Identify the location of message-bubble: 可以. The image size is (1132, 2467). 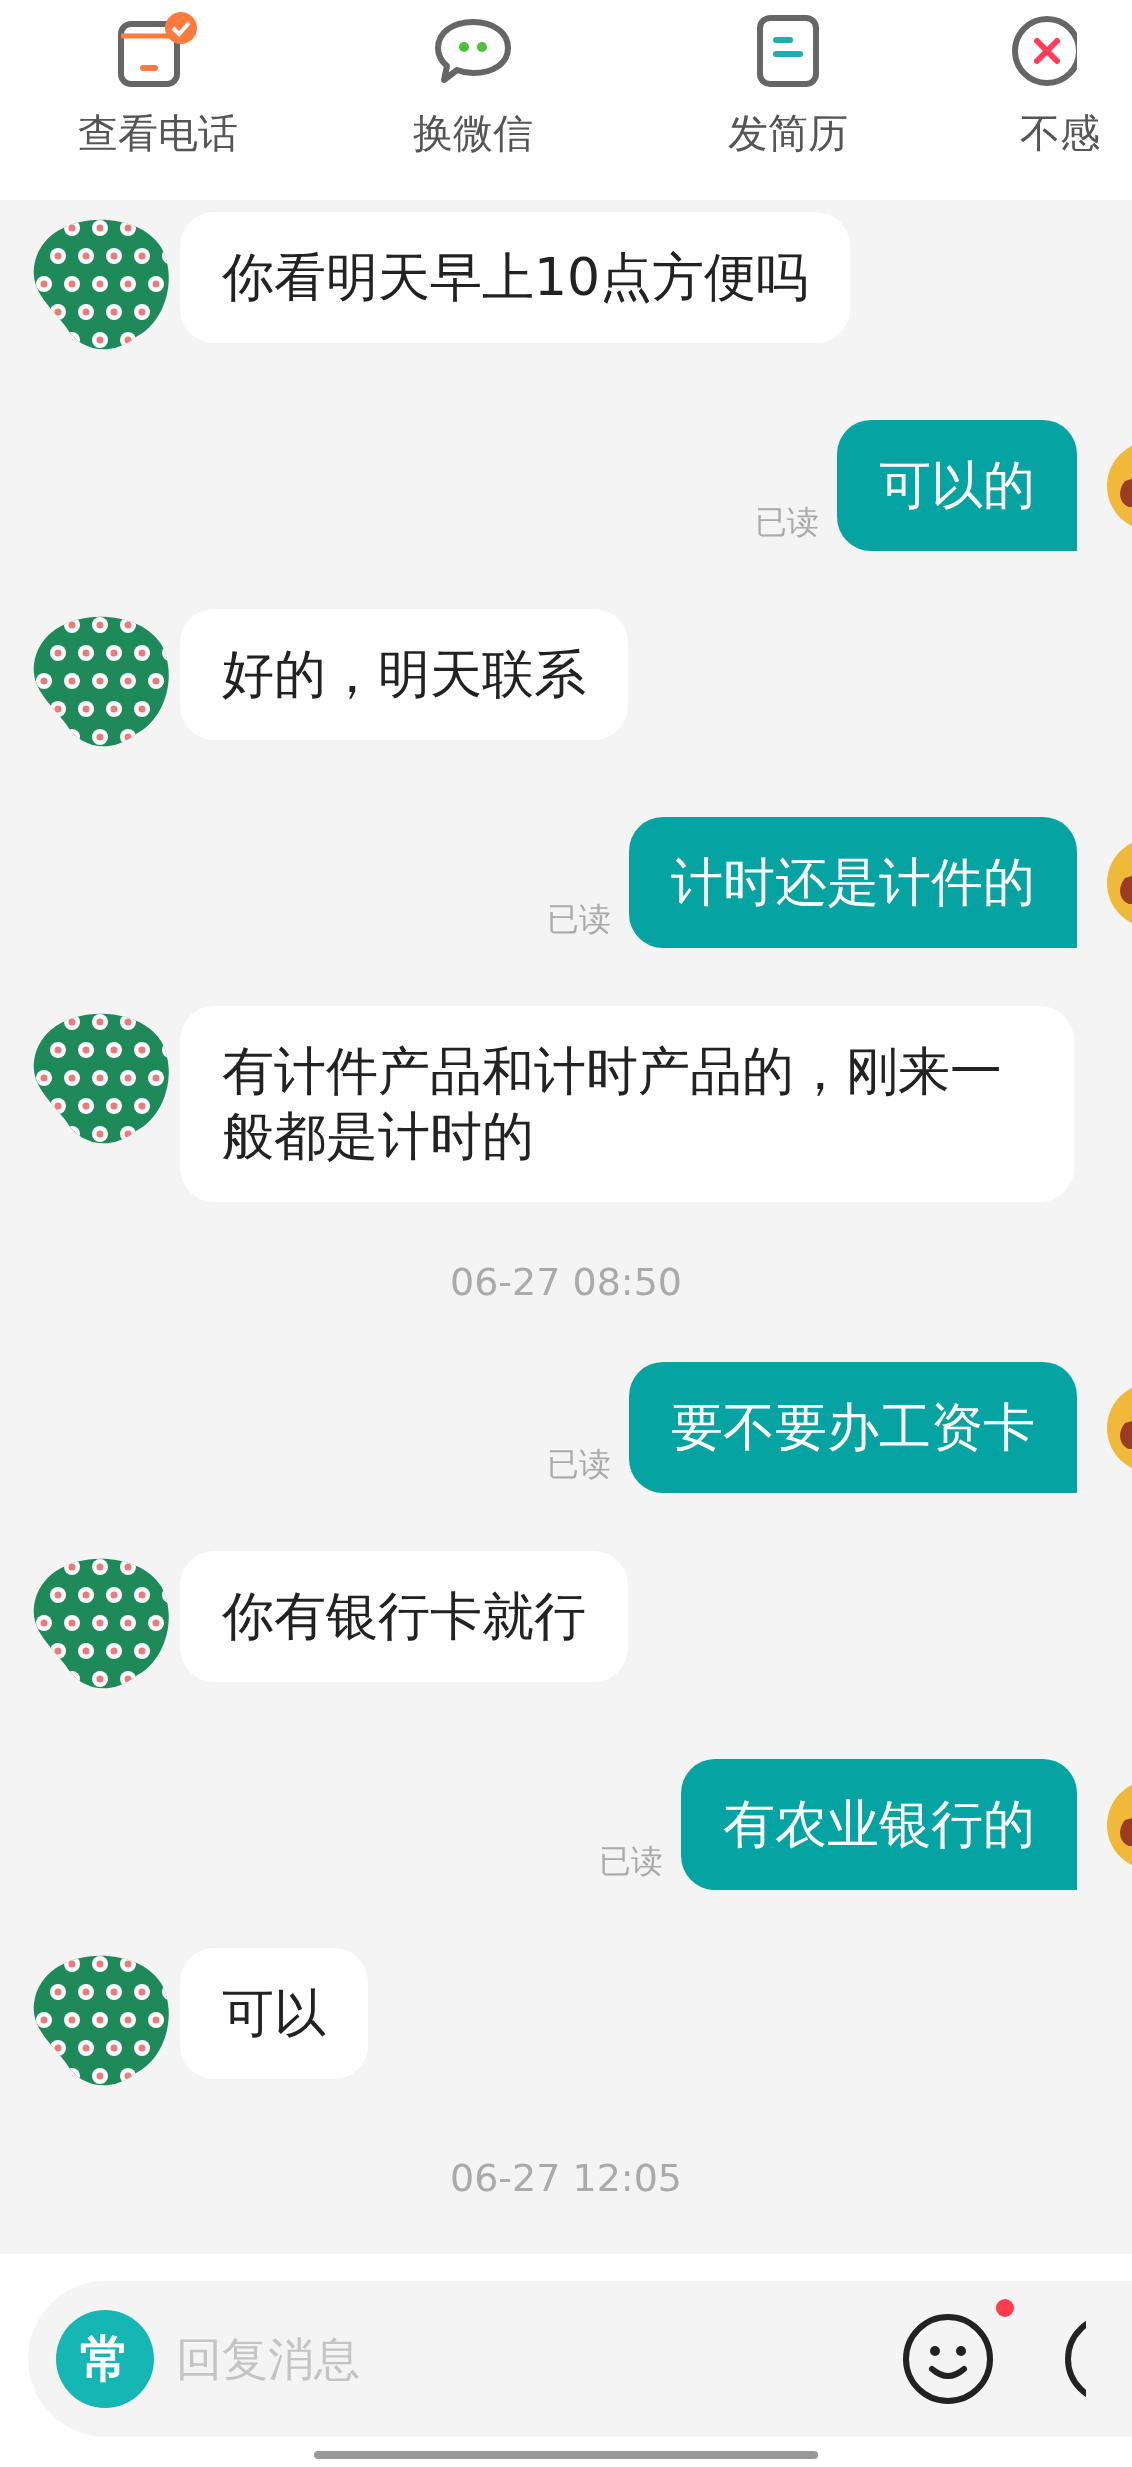
(274, 2013).